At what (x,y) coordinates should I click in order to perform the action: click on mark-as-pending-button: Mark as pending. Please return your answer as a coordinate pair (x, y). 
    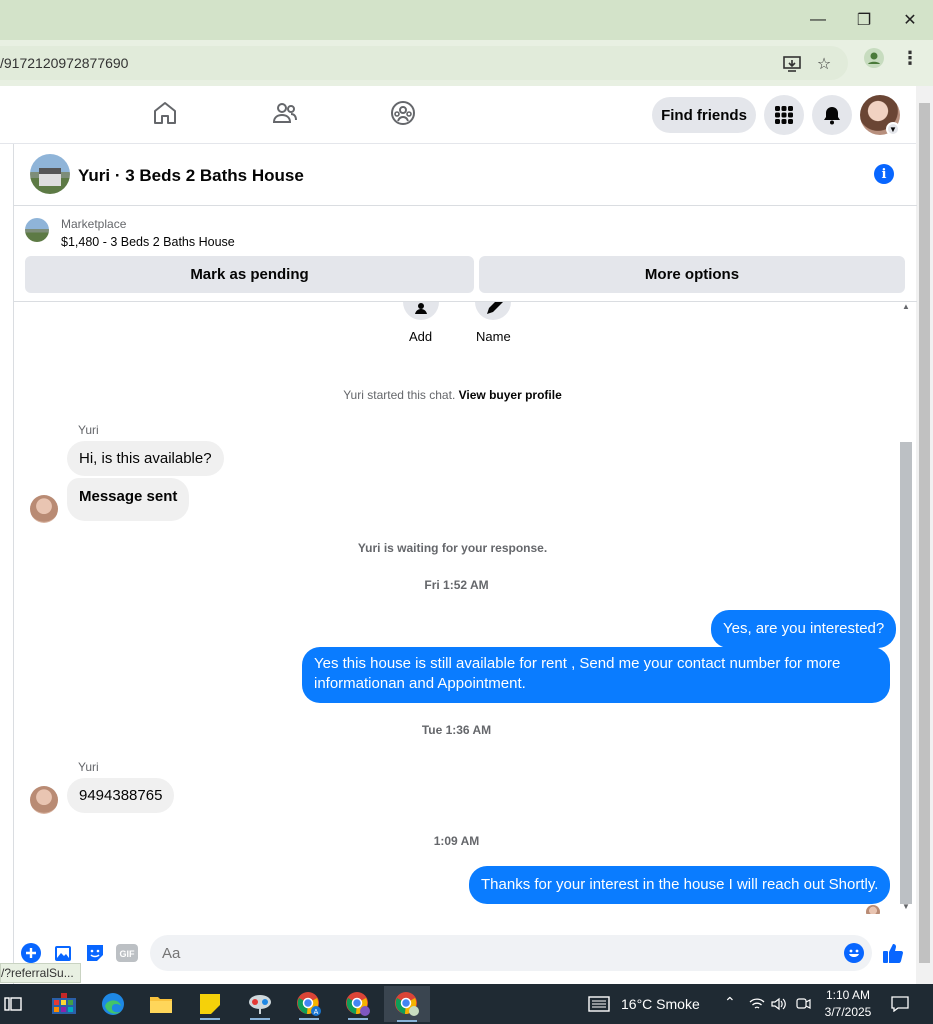
    Looking at the image, I should click on (249, 274).